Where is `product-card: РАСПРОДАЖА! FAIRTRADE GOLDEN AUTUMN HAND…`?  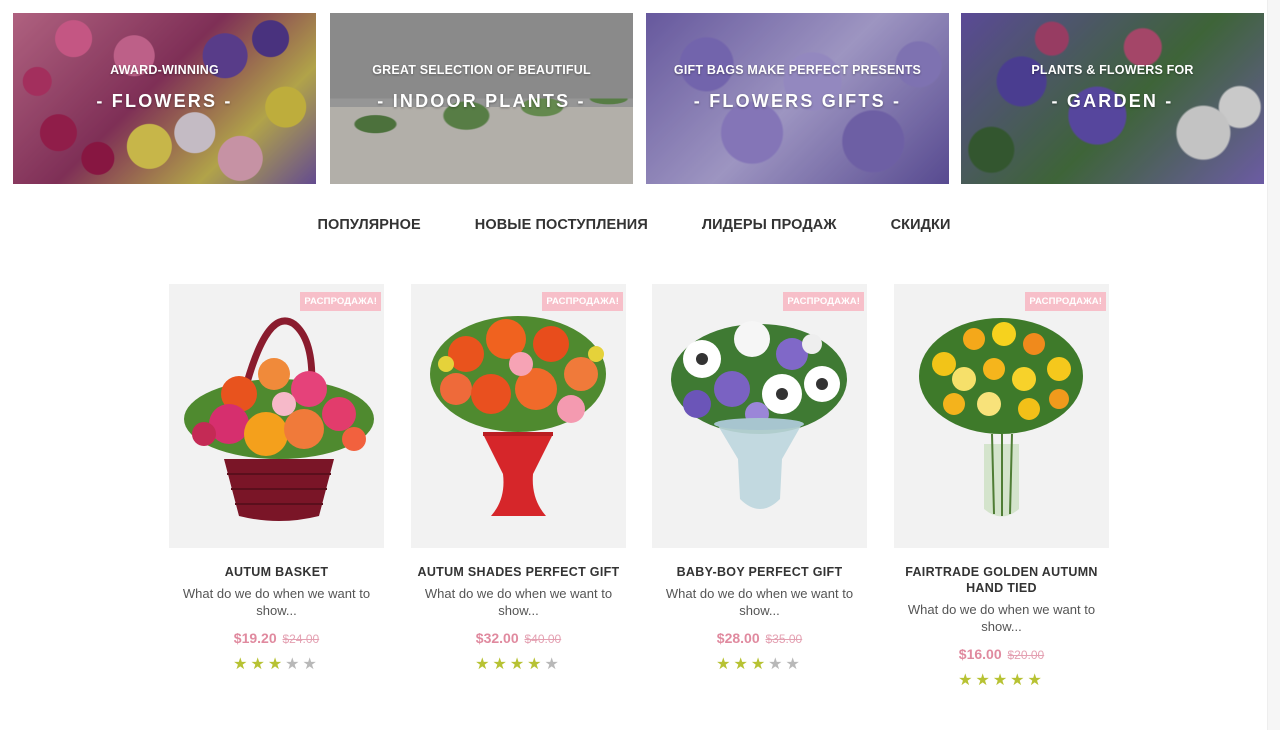 product-card: РАСПРОДАЖА! FAIRTRADE GOLDEN AUTUMN HAND… is located at coordinates (1001, 487).